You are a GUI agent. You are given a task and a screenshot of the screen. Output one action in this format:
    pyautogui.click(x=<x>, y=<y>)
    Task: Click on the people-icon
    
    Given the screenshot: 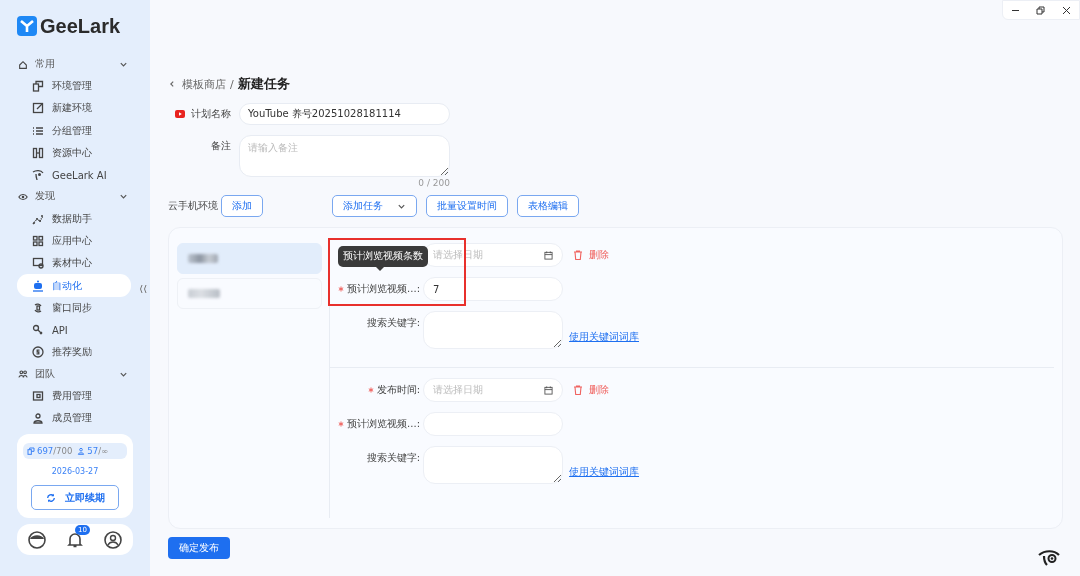 What is the action you would take?
    pyautogui.click(x=23, y=374)
    